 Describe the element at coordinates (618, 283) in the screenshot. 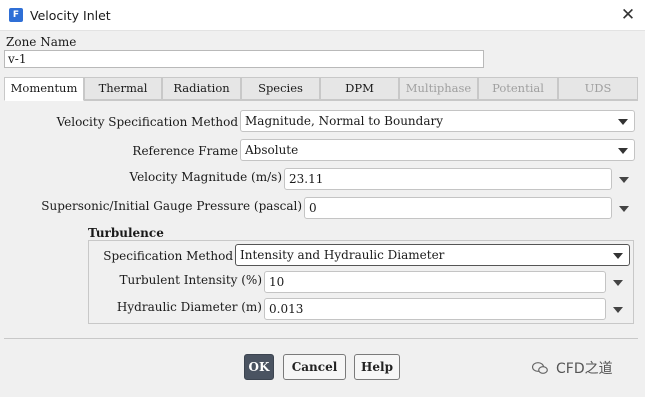

I see `turbulent-intensity-dropdown-icon` at that location.